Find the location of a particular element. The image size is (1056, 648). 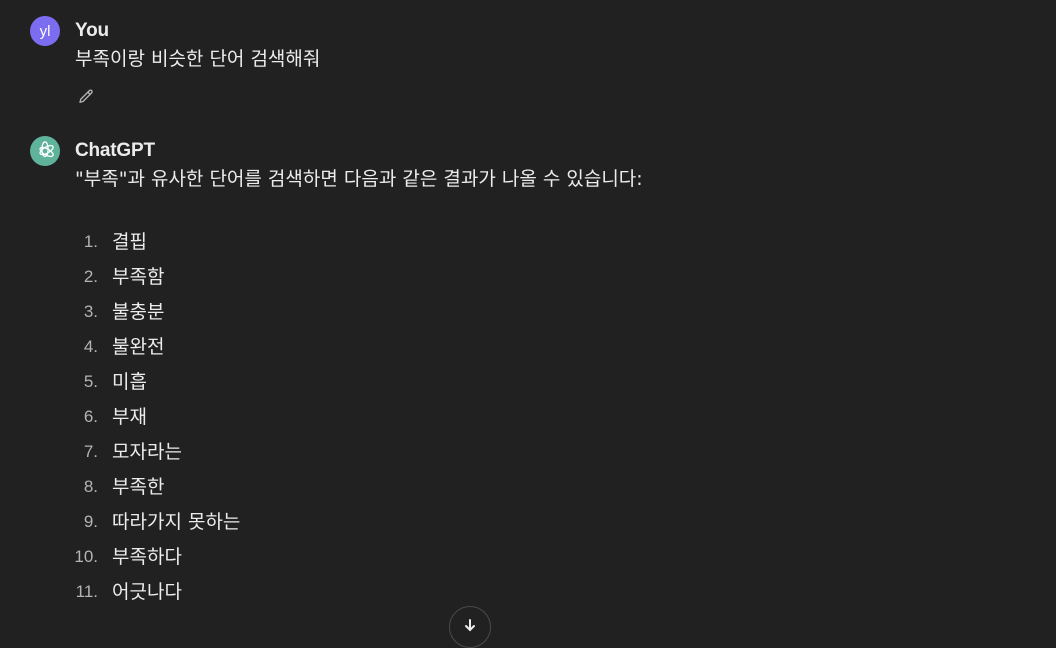

list-item-text: 미흡 is located at coordinates (129, 382).